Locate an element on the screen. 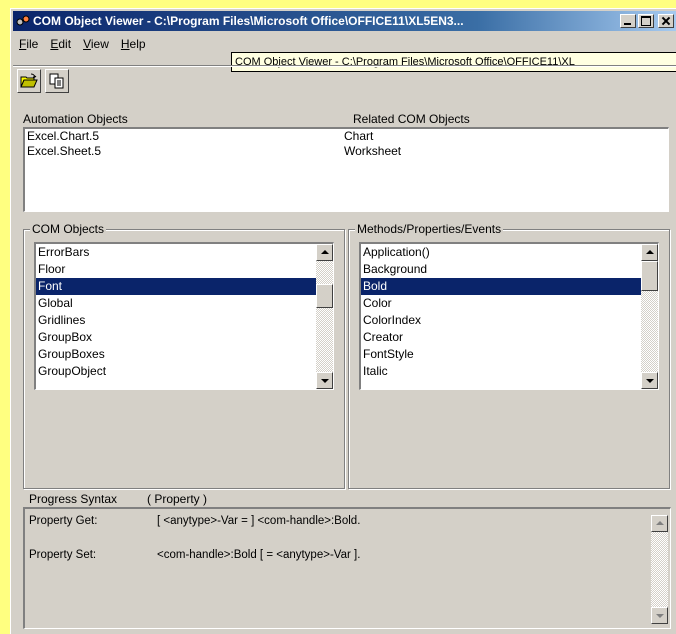  maximize-button is located at coordinates (646, 21).